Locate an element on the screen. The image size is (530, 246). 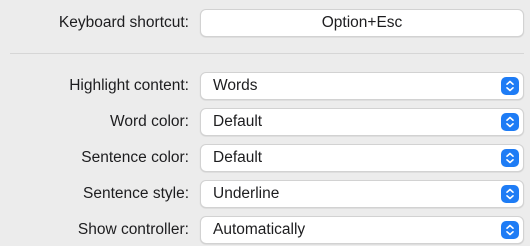
keyboard-shortcut-label: Keyboard shortcut: is located at coordinates (123, 22).